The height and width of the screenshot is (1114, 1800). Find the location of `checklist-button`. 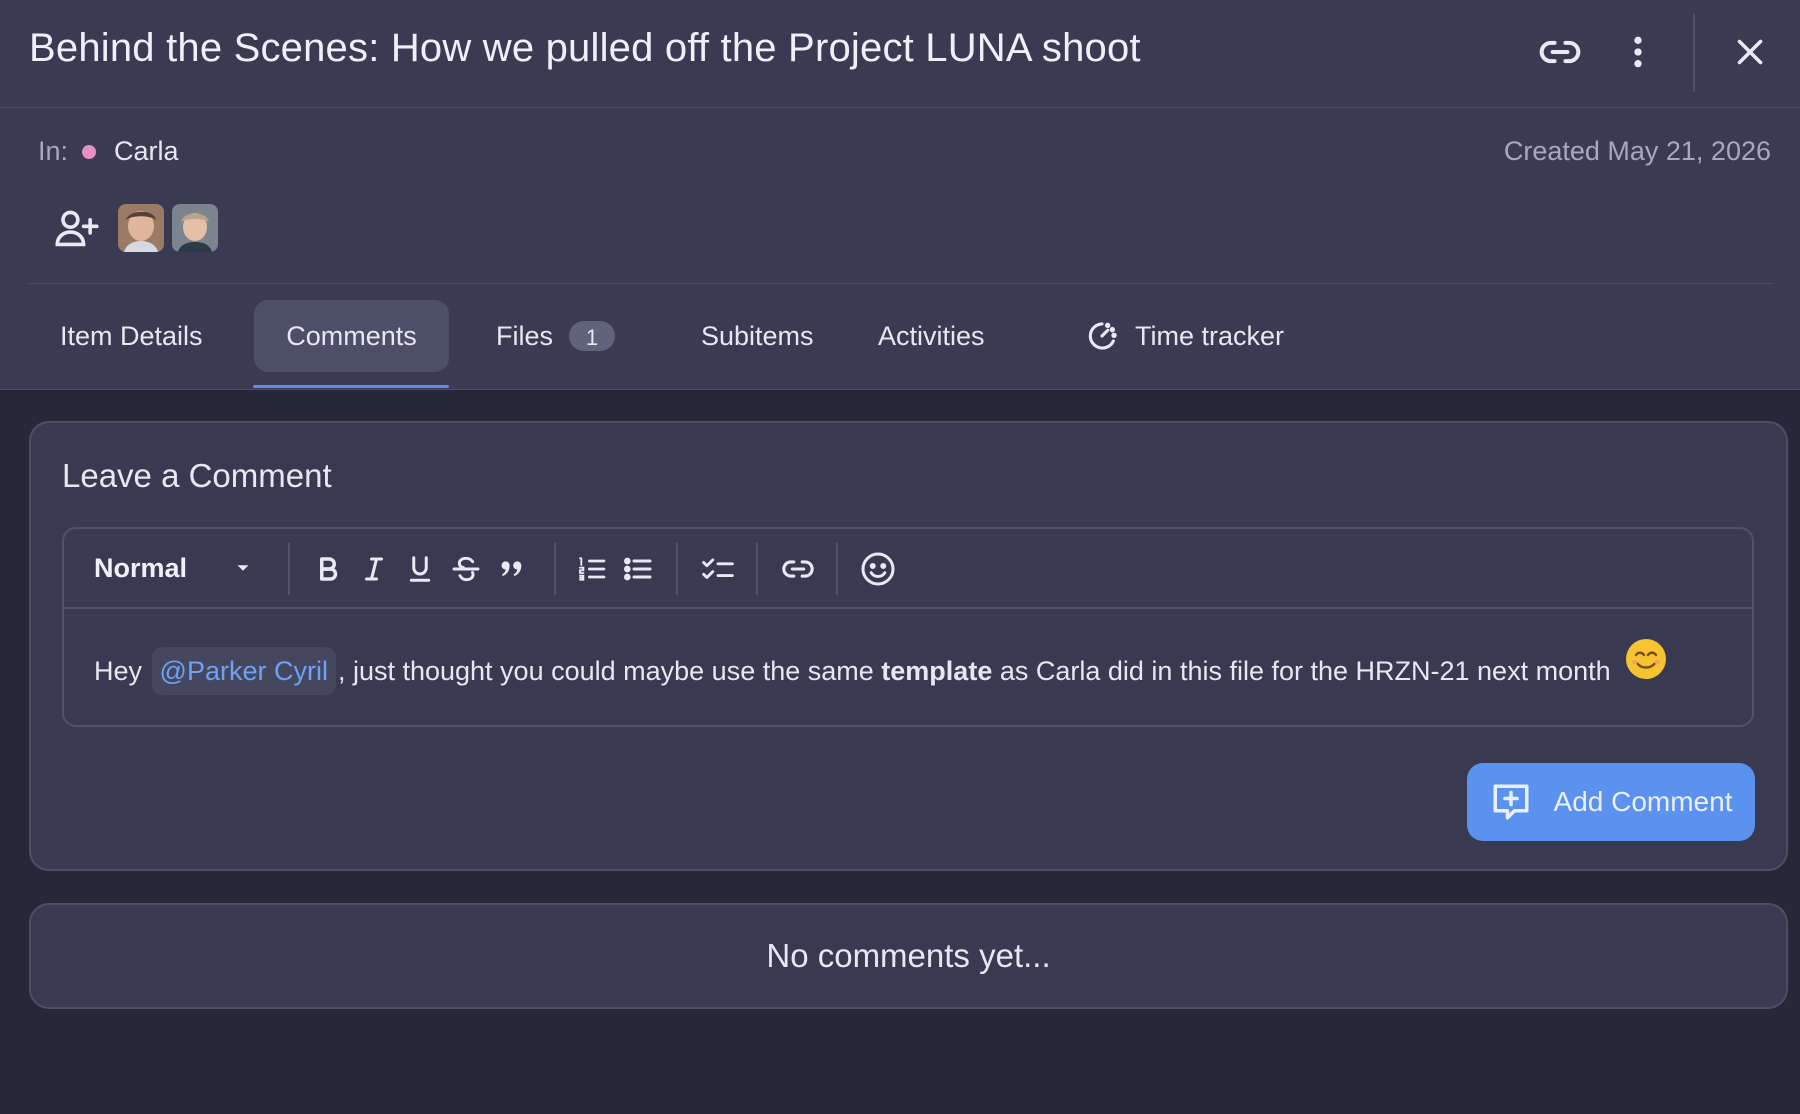

checklist-button is located at coordinates (718, 569).